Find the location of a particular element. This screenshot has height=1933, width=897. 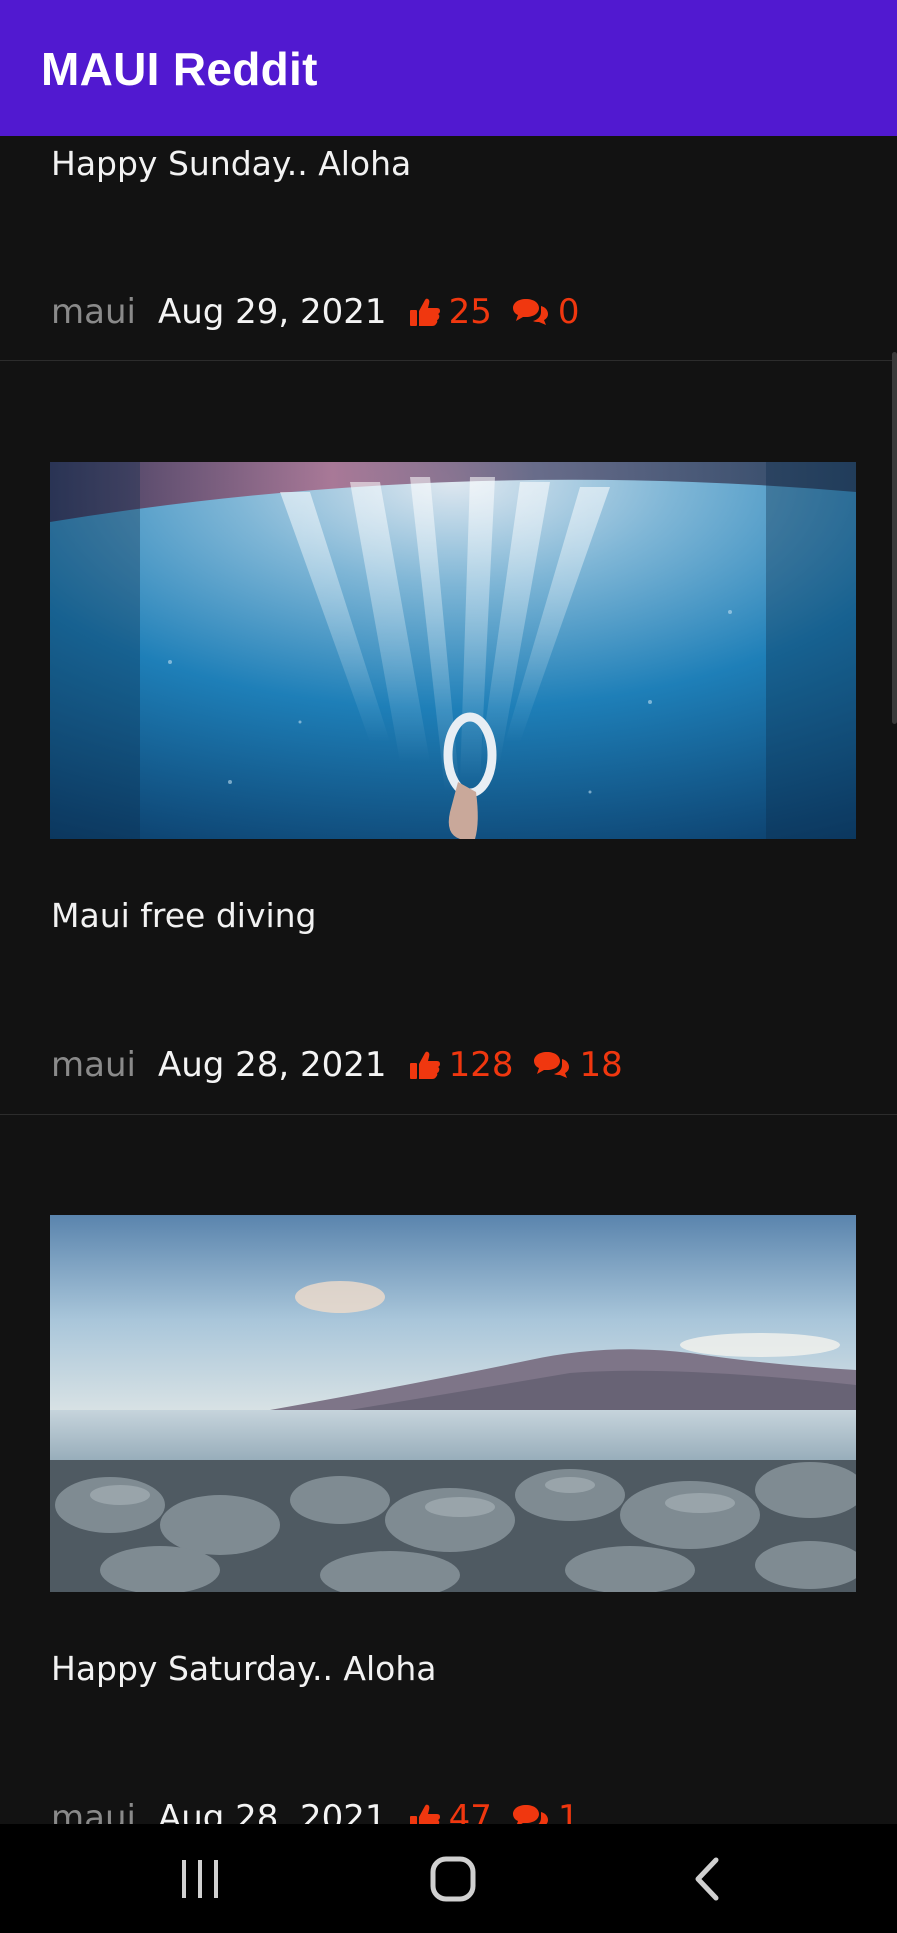

comment-count: 0 is located at coordinates (546, 312).